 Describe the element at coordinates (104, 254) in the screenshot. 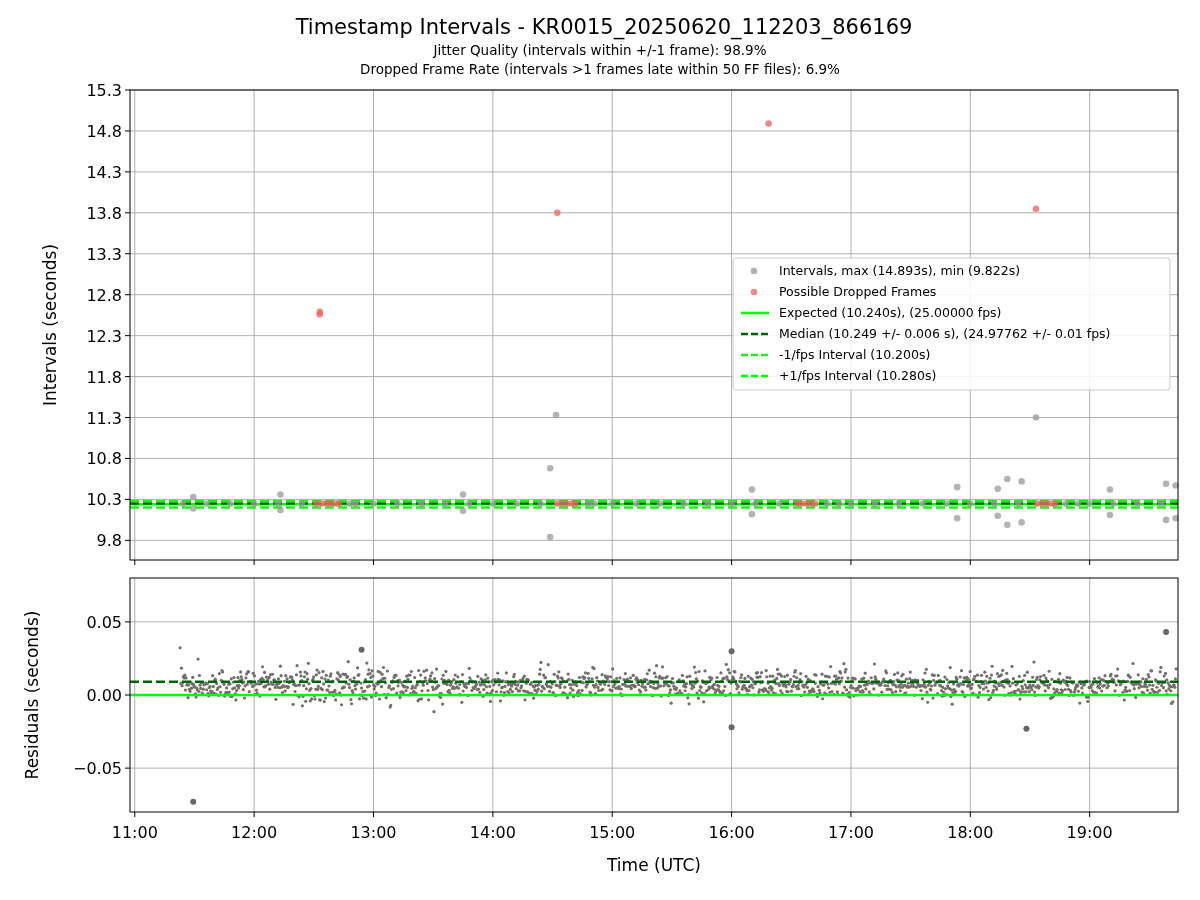

I see `y-tick-label: 13.3` at that location.